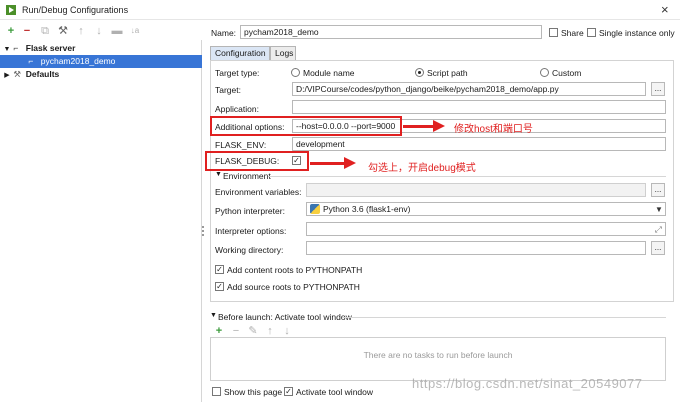  I want to click on name-input: pycham2018_demo, so click(391, 32).